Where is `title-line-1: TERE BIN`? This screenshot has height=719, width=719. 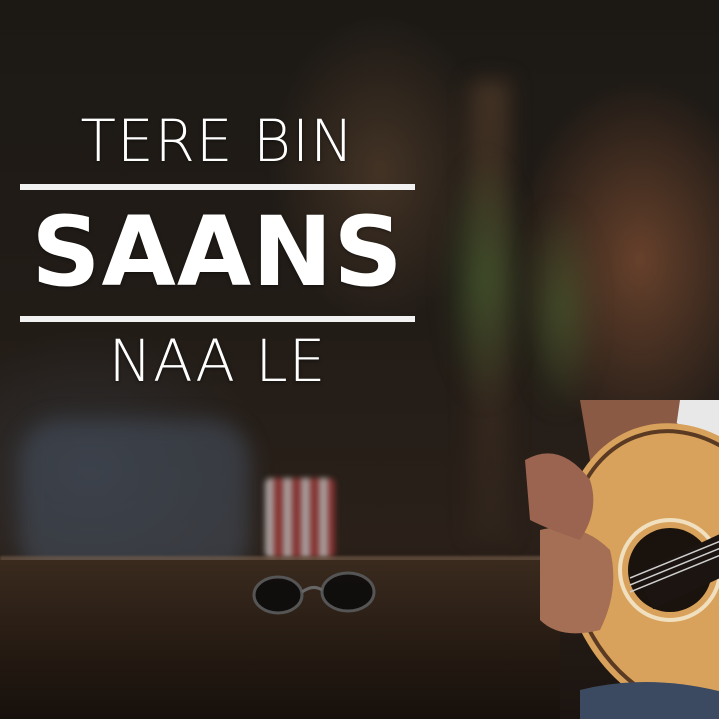
title-line-1: TERE BIN is located at coordinates (217, 141).